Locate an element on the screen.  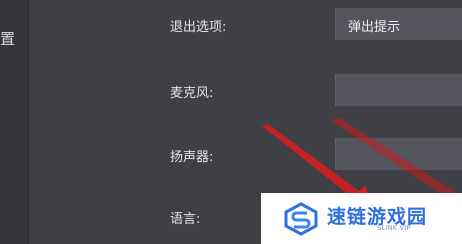
exit-option-value: 弹出提示 is located at coordinates (374, 27).